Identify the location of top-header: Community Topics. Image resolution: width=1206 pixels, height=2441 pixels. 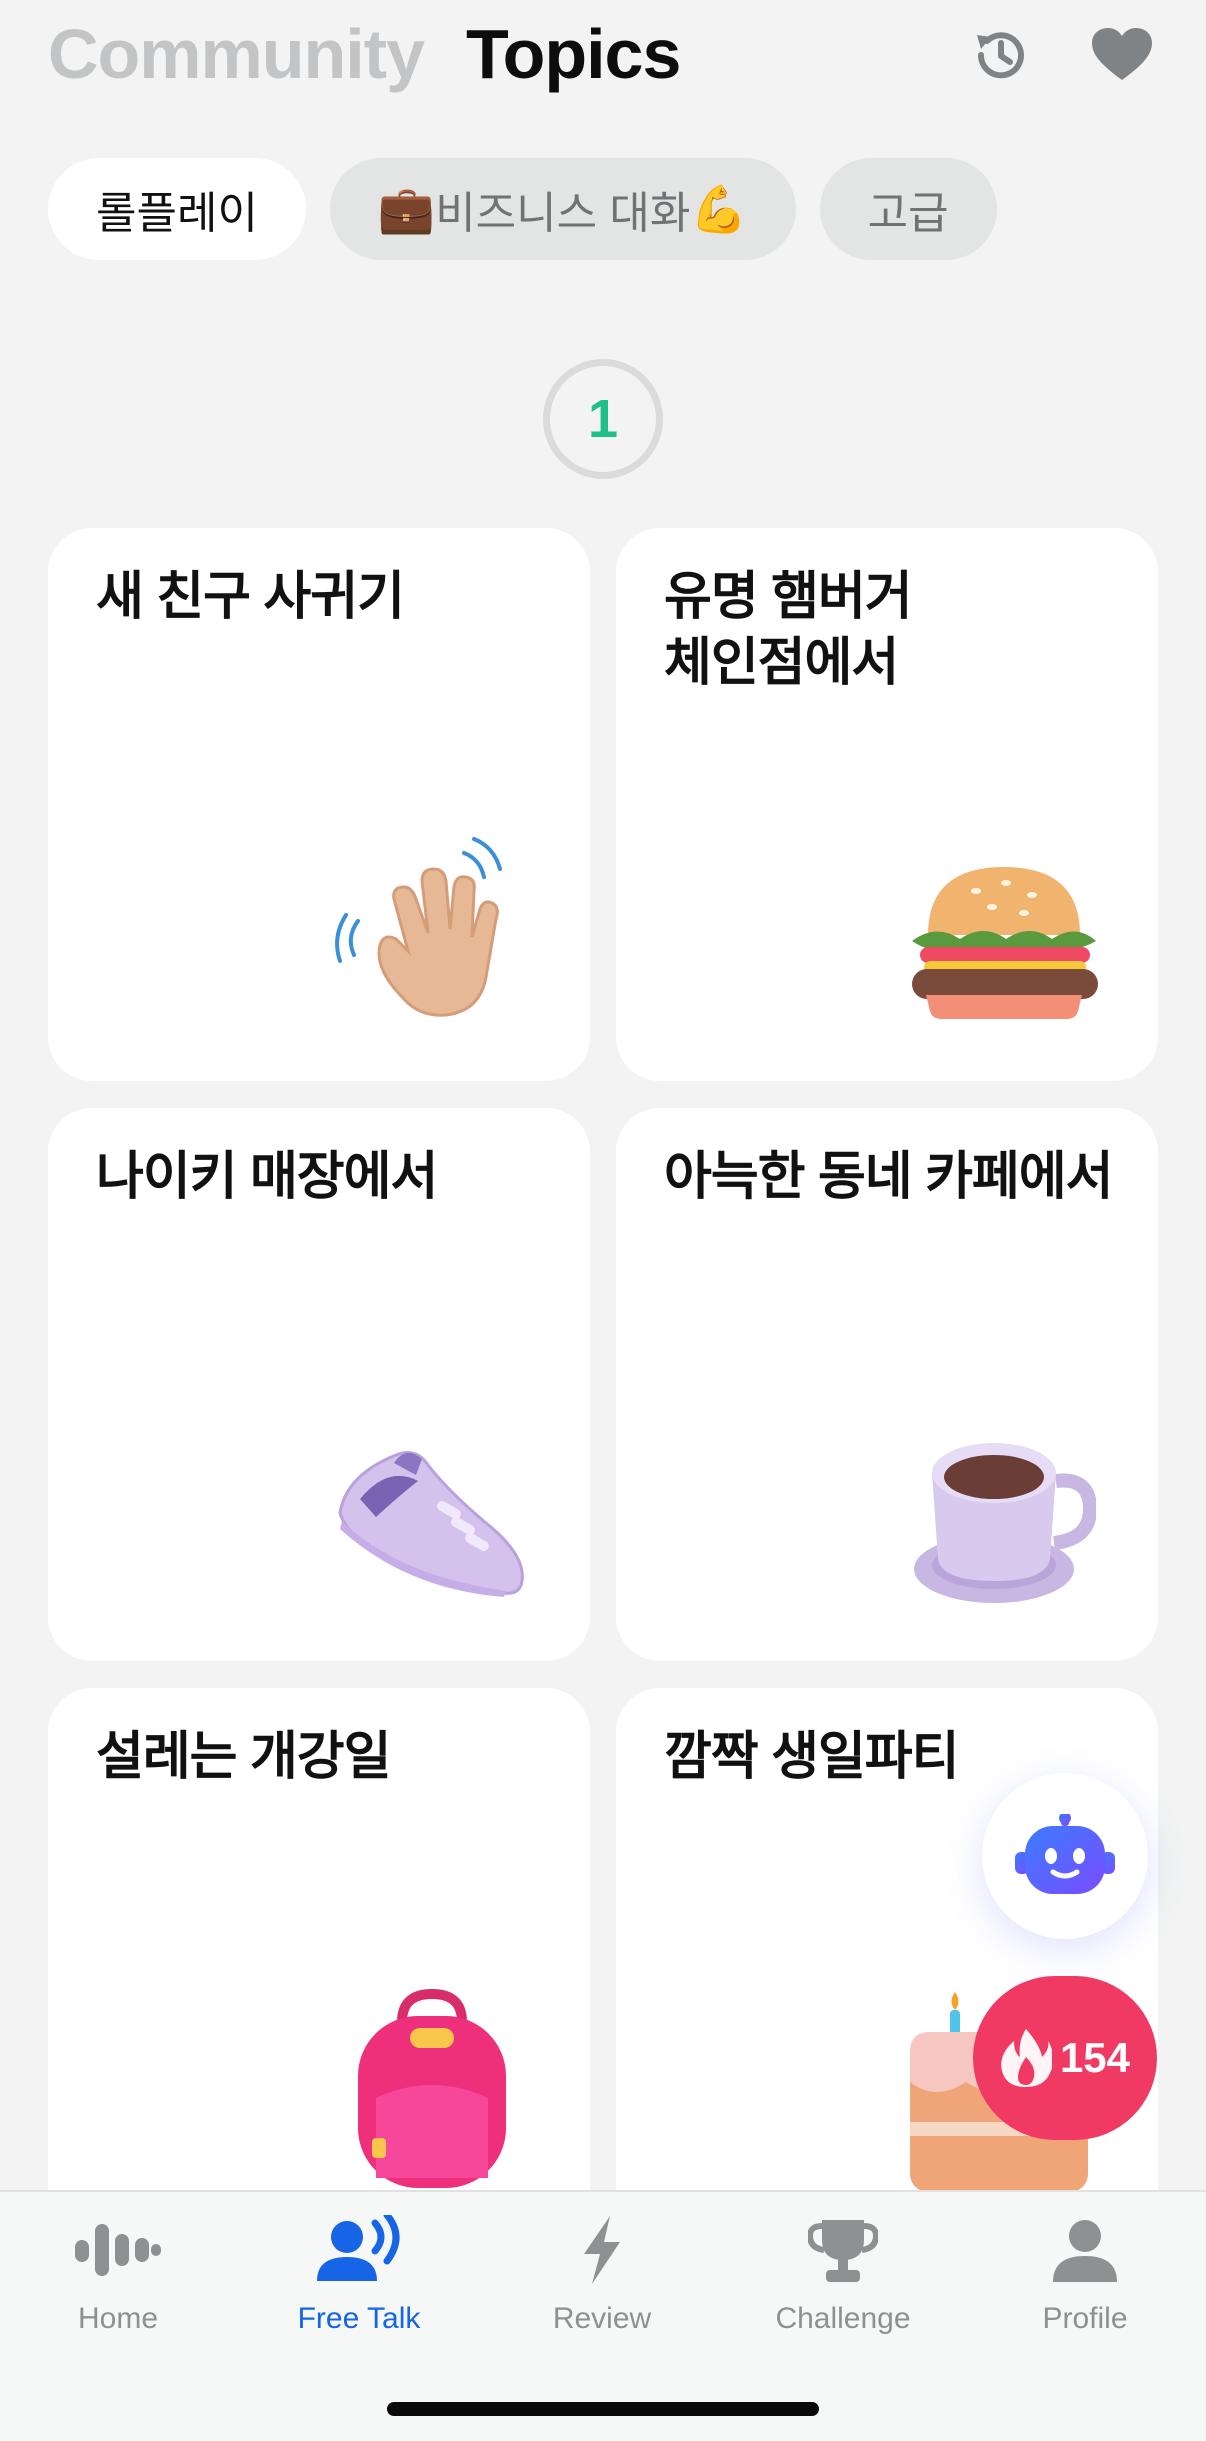
(603, 60).